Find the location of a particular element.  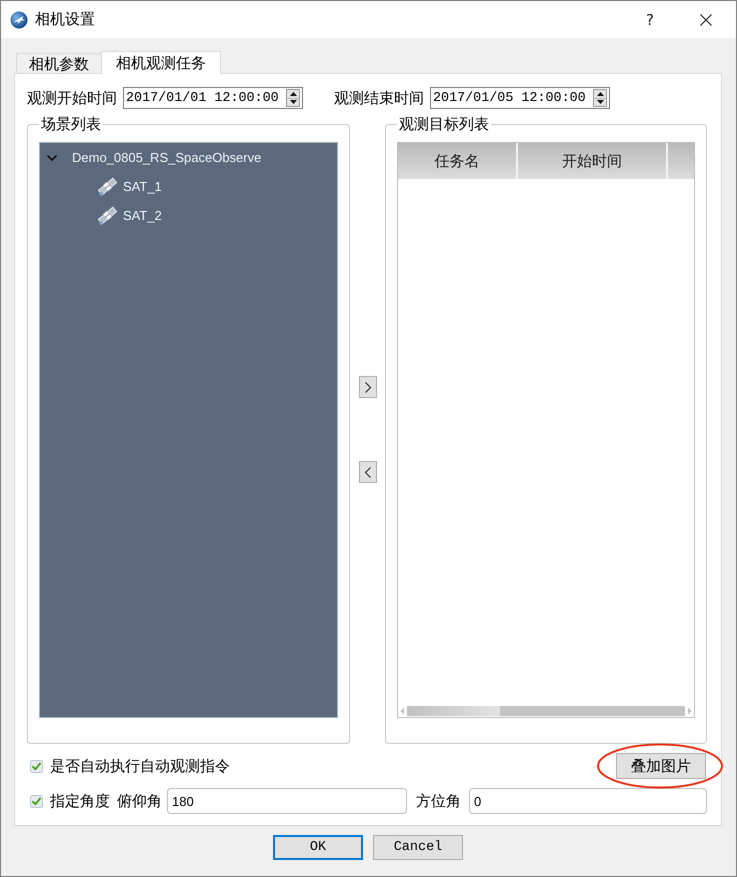

tree-item: SAT_2 is located at coordinates (142, 215).